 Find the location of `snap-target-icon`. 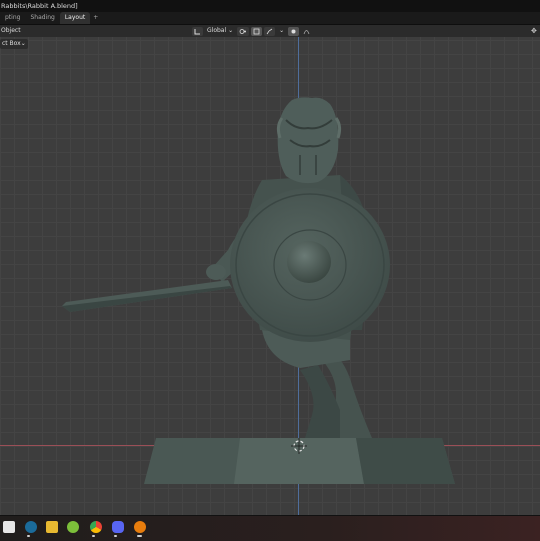

snap-target-icon is located at coordinates (270, 31).